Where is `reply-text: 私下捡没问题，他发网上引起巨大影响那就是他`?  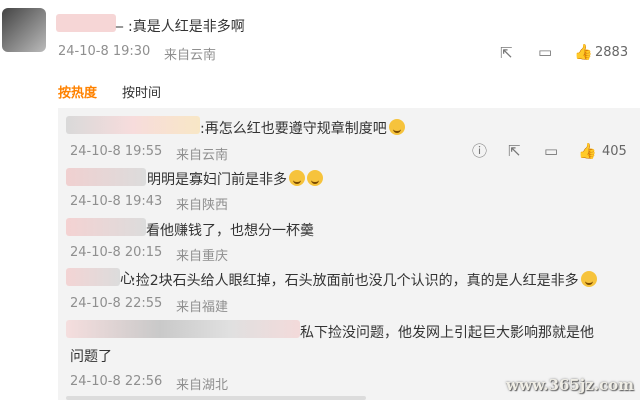 reply-text: 私下捡没问题，他发网上引起巨大影响那就是他 is located at coordinates (447, 333).